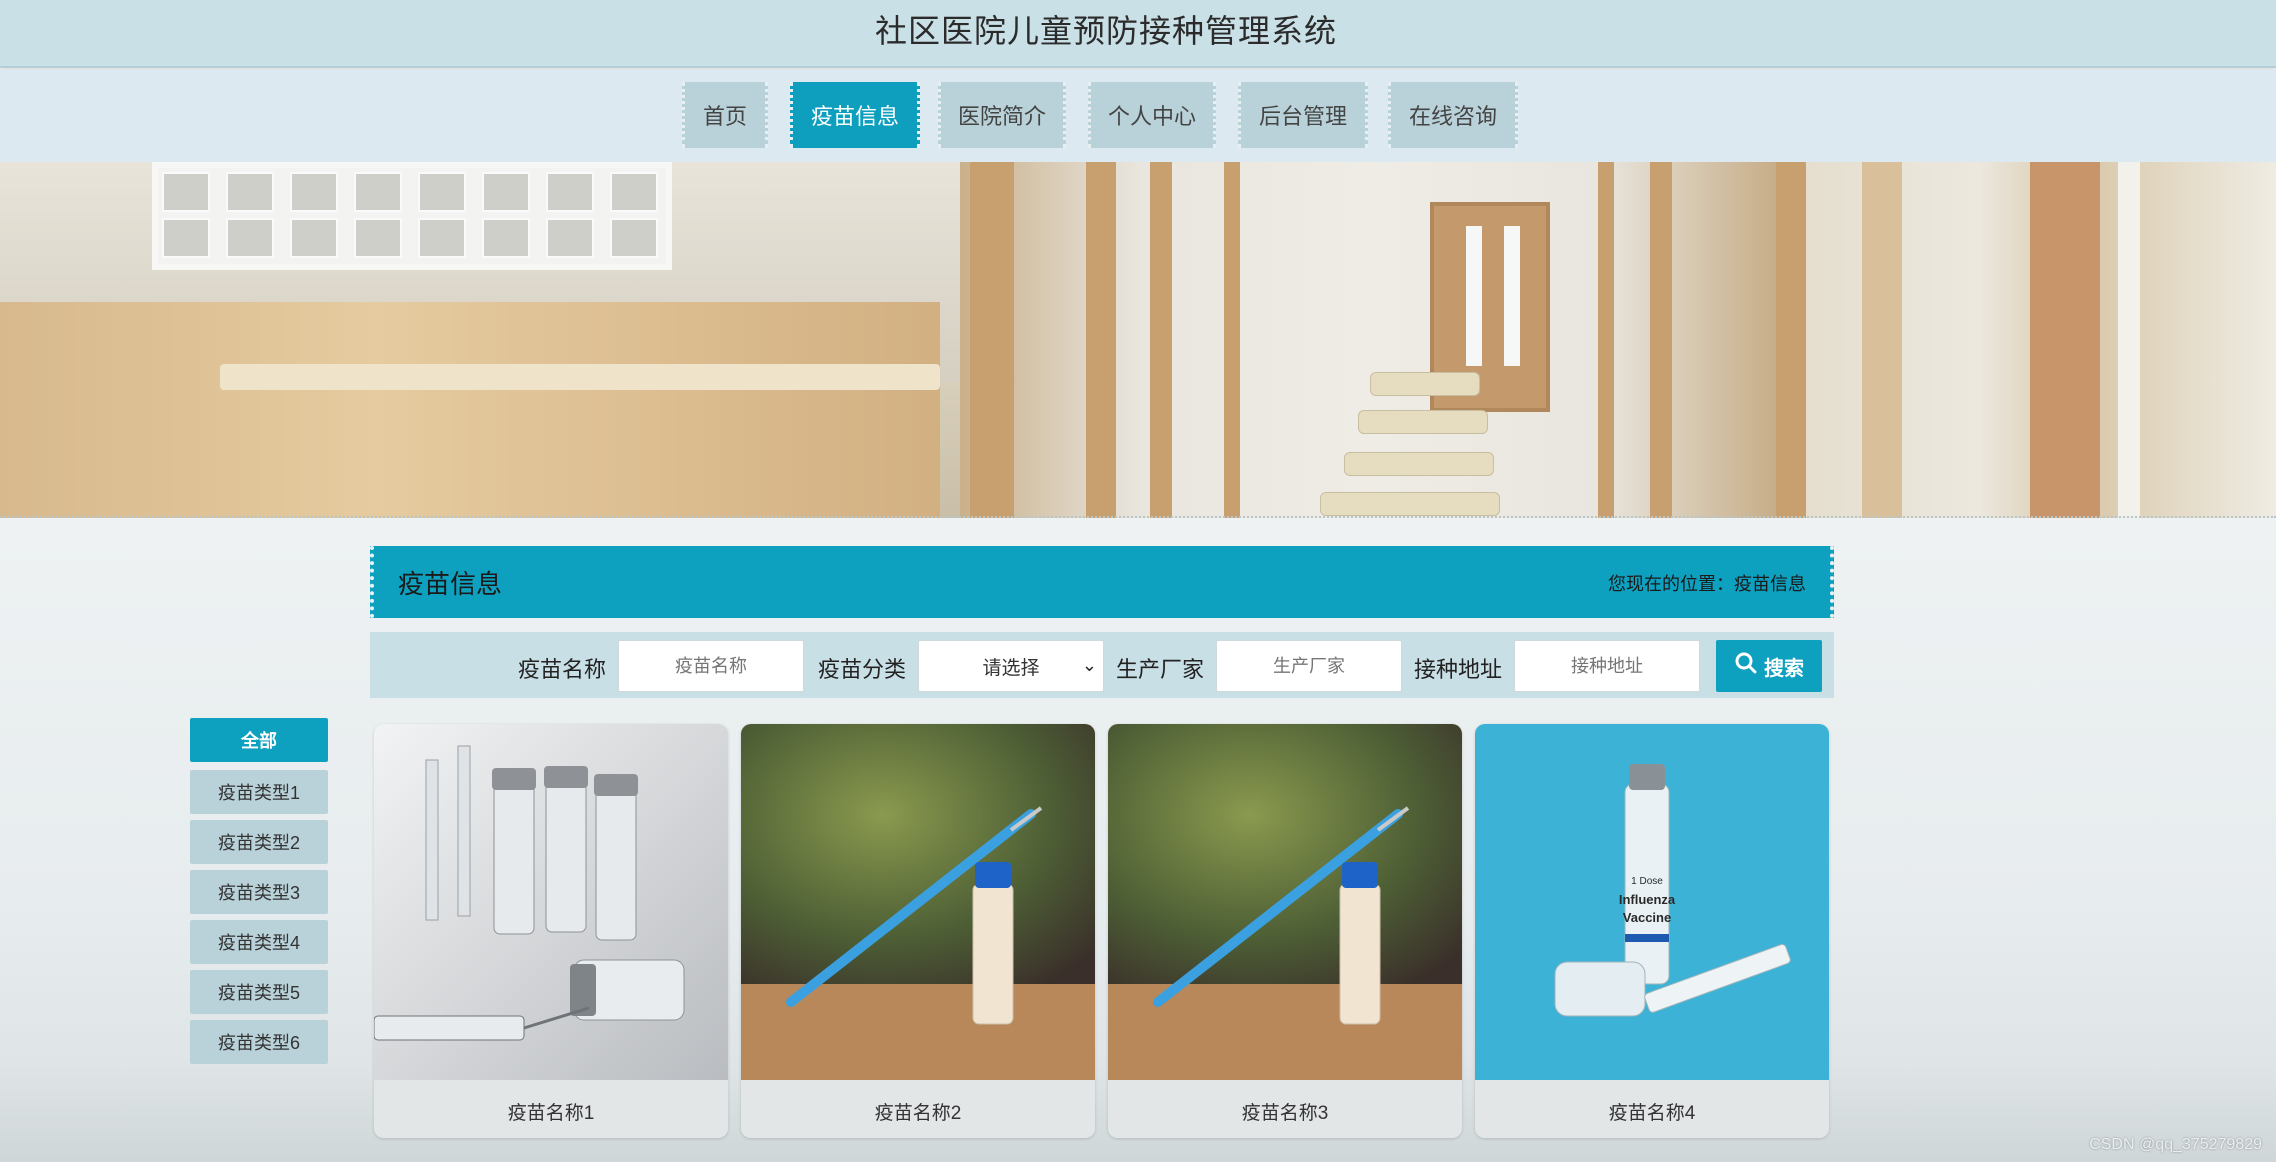 This screenshot has height=1162, width=2276. Describe the element at coordinates (259, 740) in the screenshot. I see `category-all: 全部` at that location.